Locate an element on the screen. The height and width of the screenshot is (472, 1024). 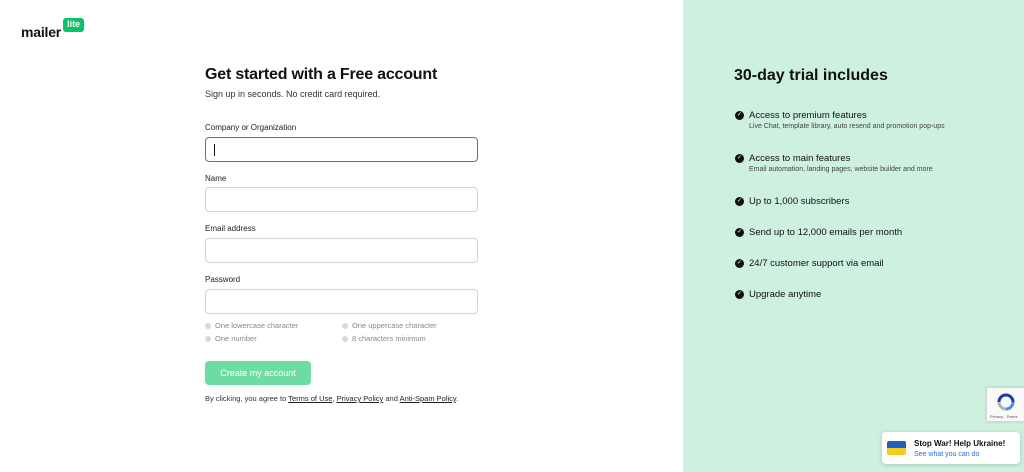
feature-title: Access to main features is located at coordinates (800, 158).